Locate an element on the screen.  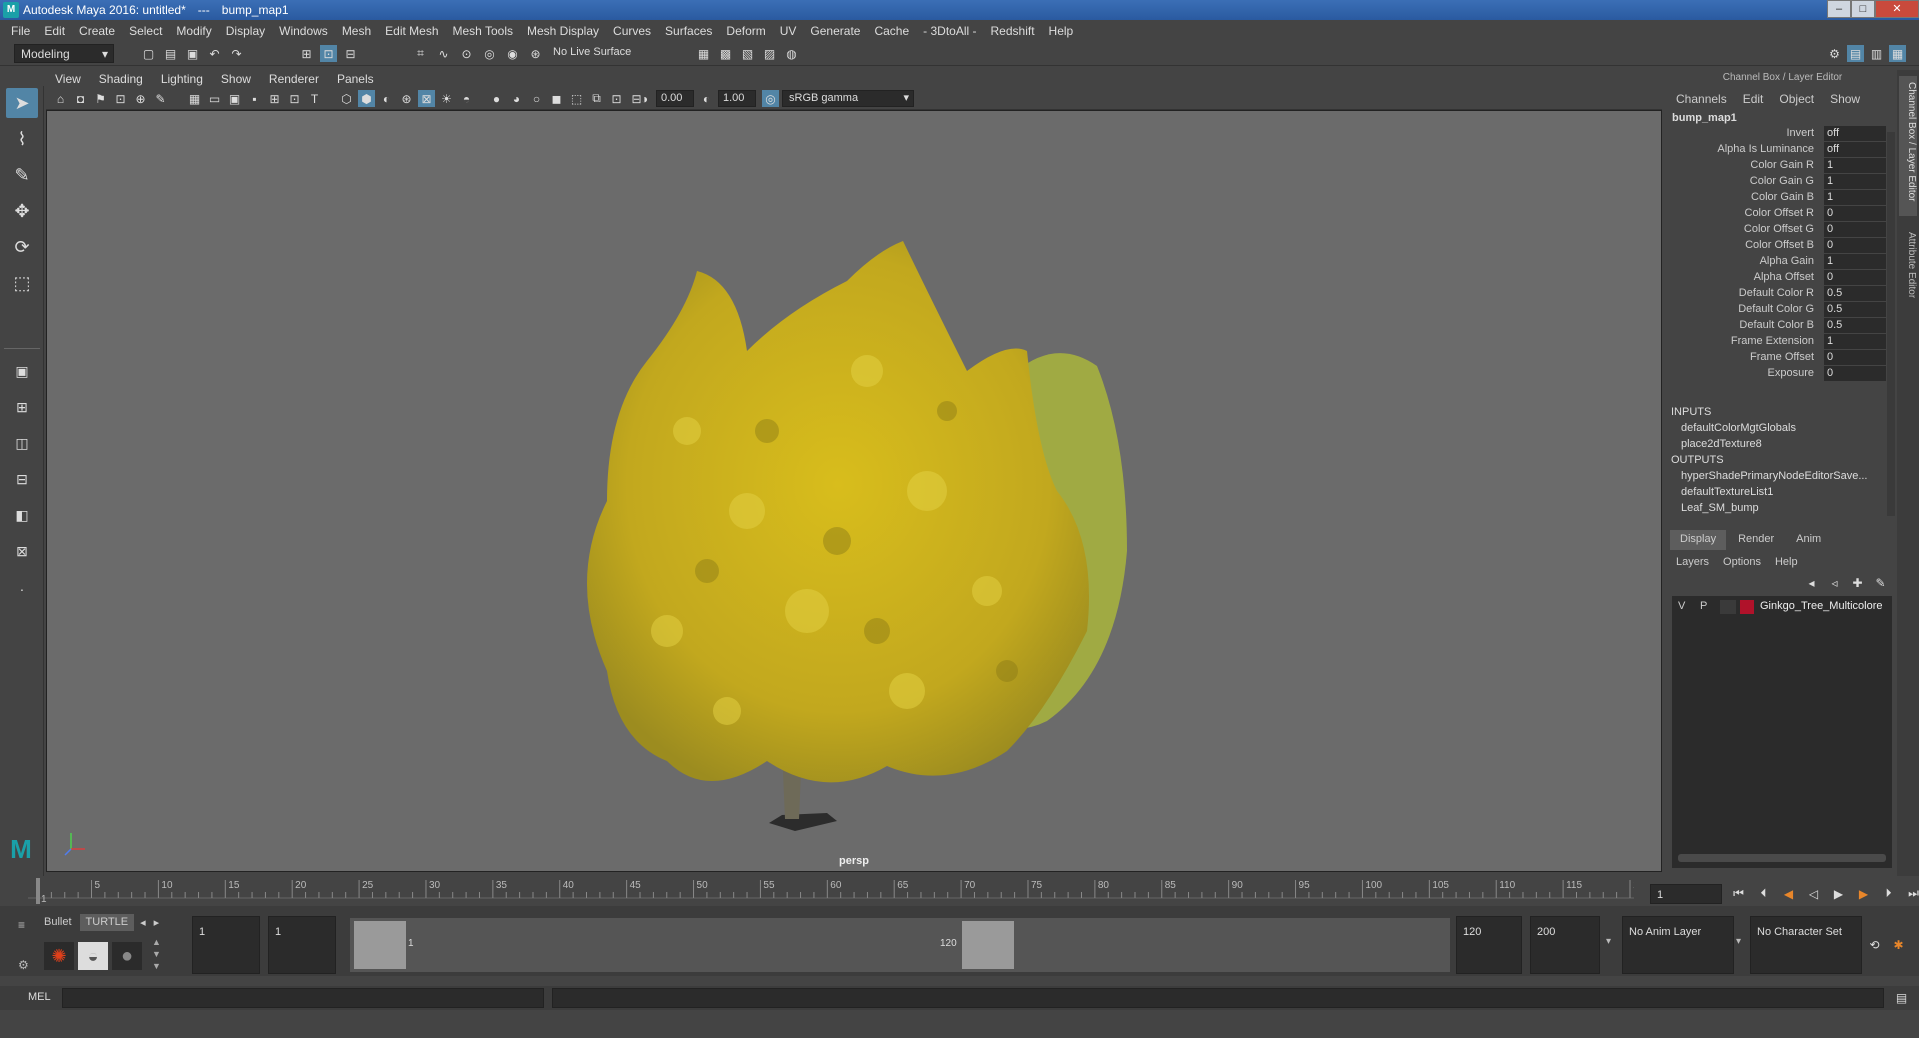
menu-mesh-tools: Mesh Tools is located at coordinates (483, 31).